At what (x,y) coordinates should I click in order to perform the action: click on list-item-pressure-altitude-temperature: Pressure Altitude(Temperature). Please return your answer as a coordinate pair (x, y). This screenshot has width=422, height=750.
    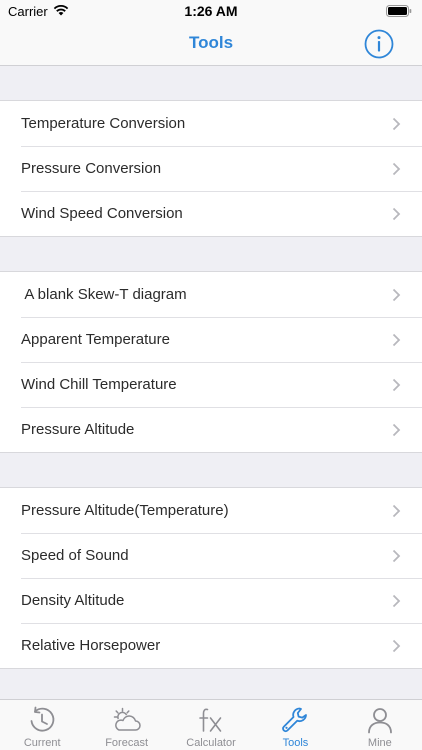
    Looking at the image, I should click on (211, 510).